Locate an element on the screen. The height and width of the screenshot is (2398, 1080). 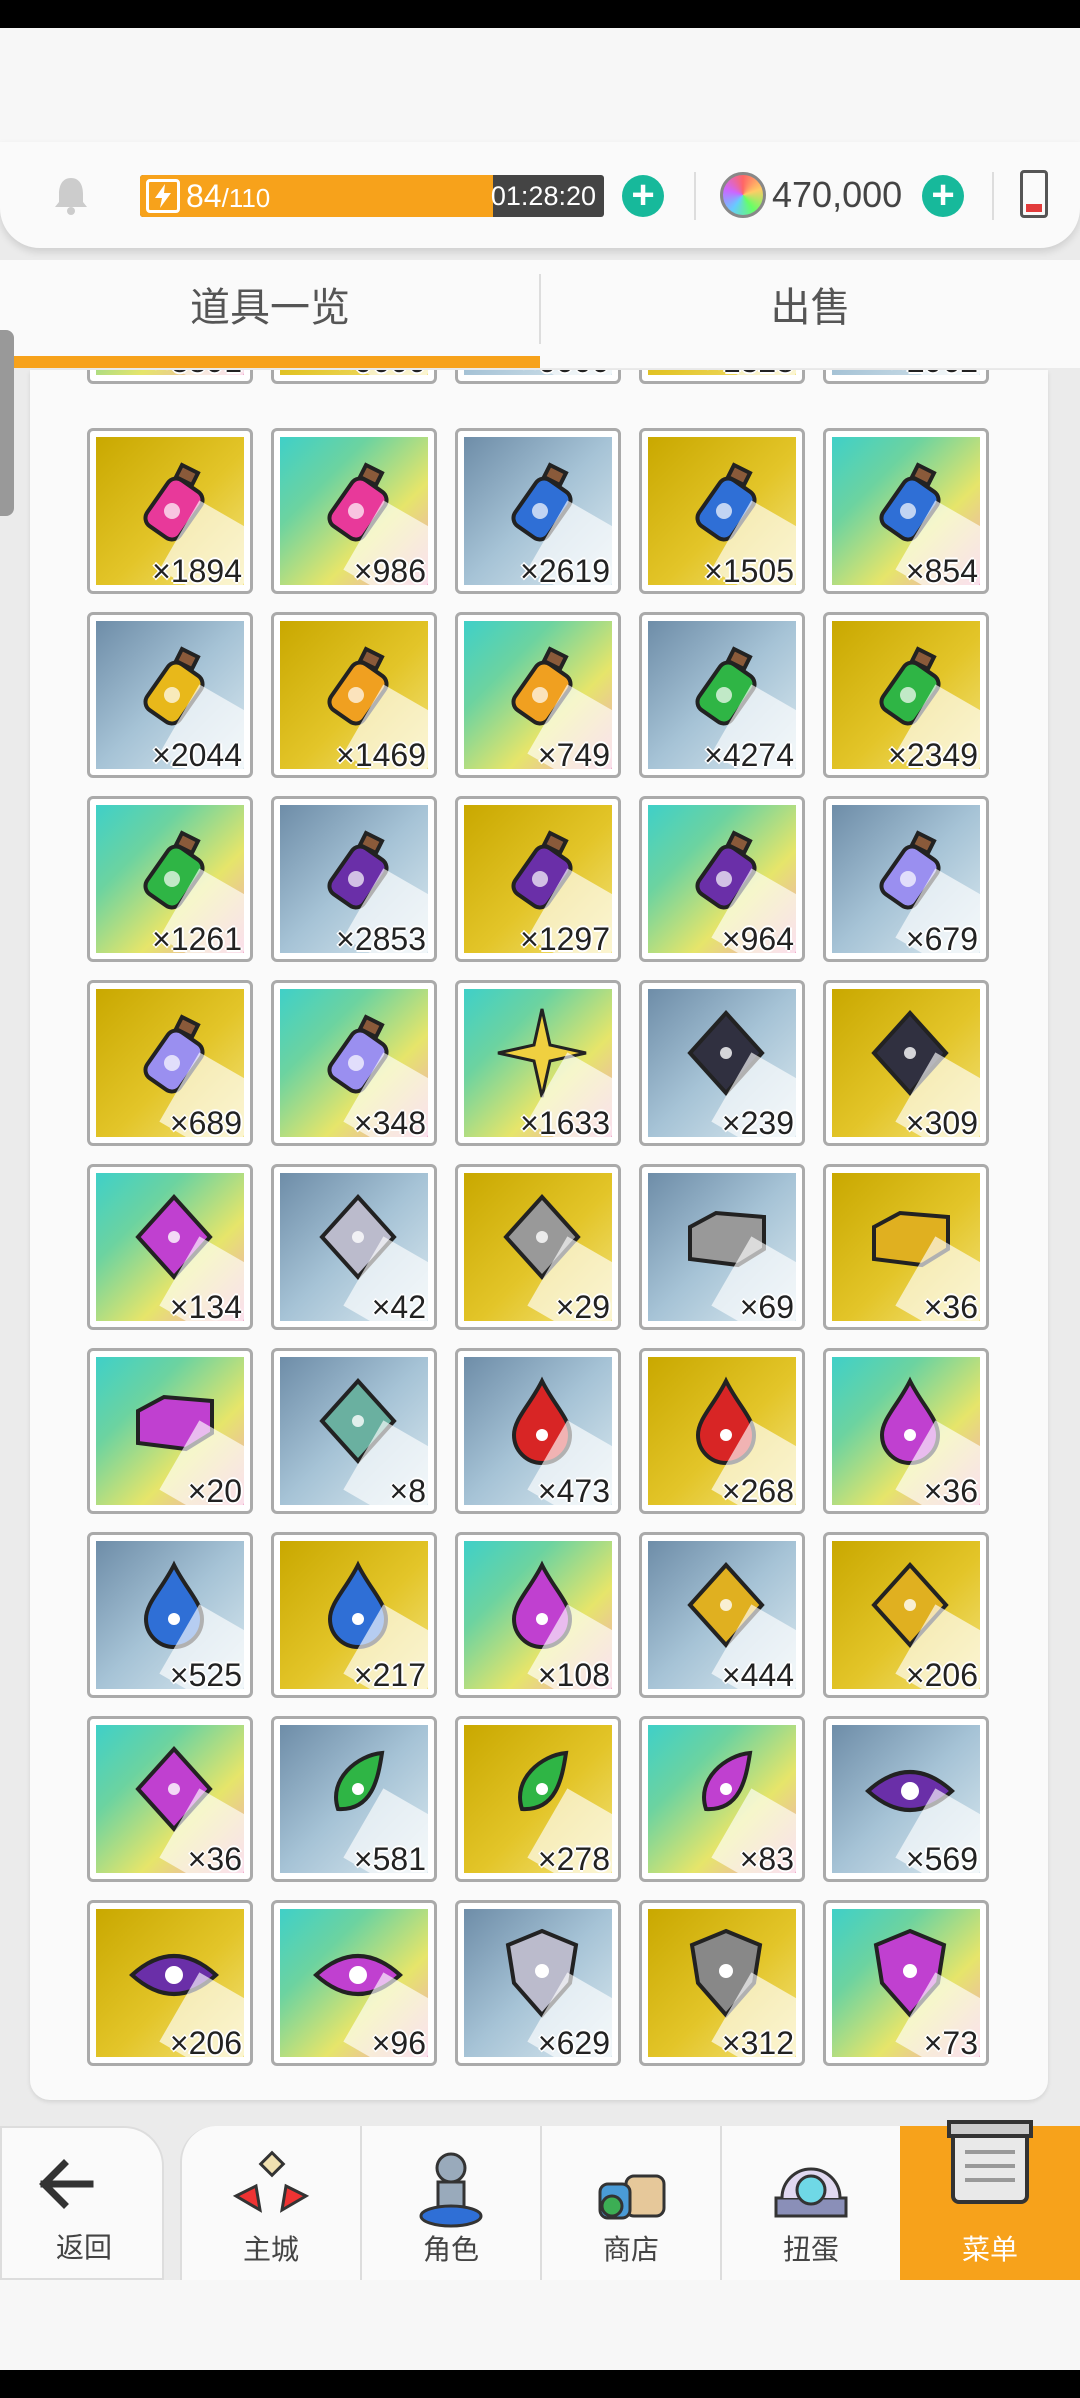
item-count: ×1894 is located at coordinates (197, 571).